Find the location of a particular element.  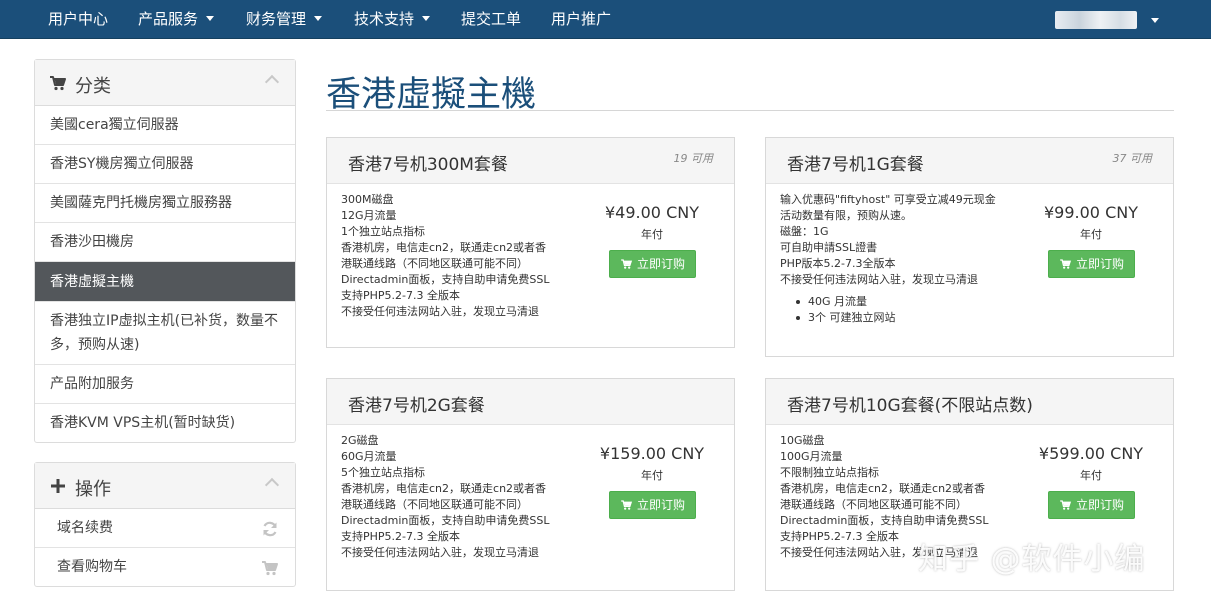

user-account-menu is located at coordinates (1115, 20).